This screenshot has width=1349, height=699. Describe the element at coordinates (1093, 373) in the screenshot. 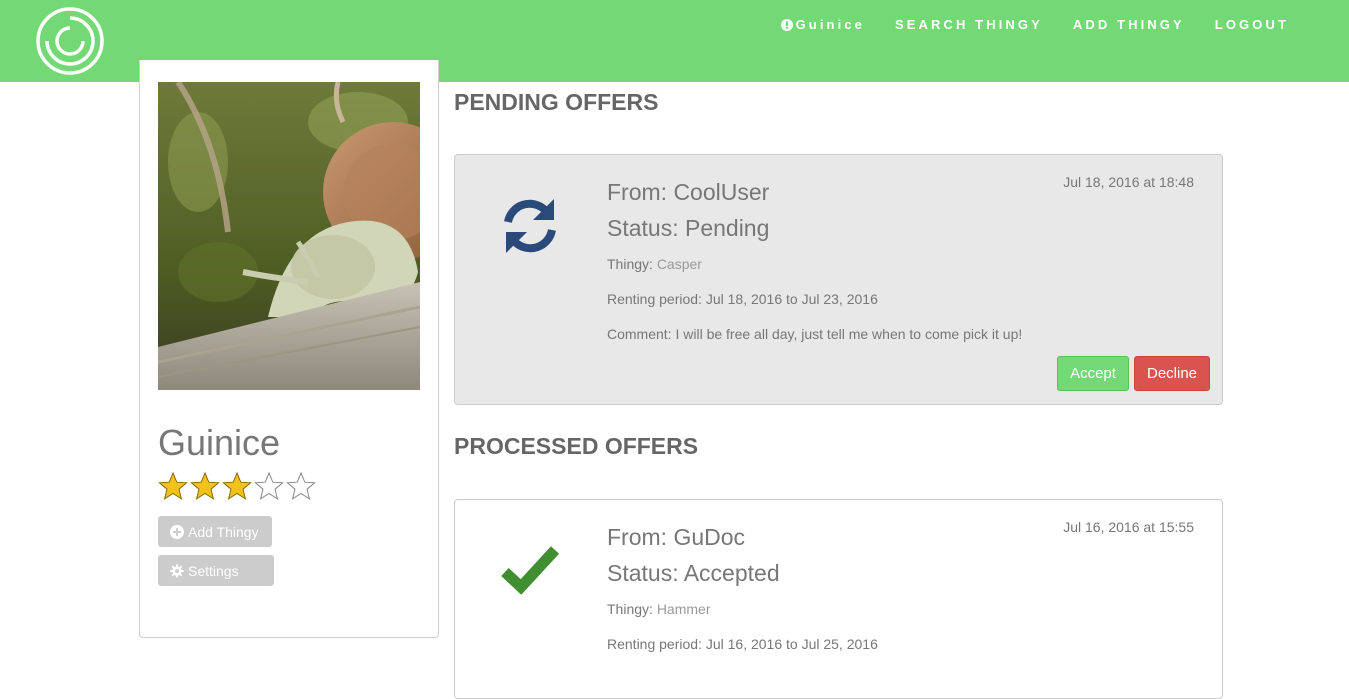

I see `accept-button: Accept` at that location.